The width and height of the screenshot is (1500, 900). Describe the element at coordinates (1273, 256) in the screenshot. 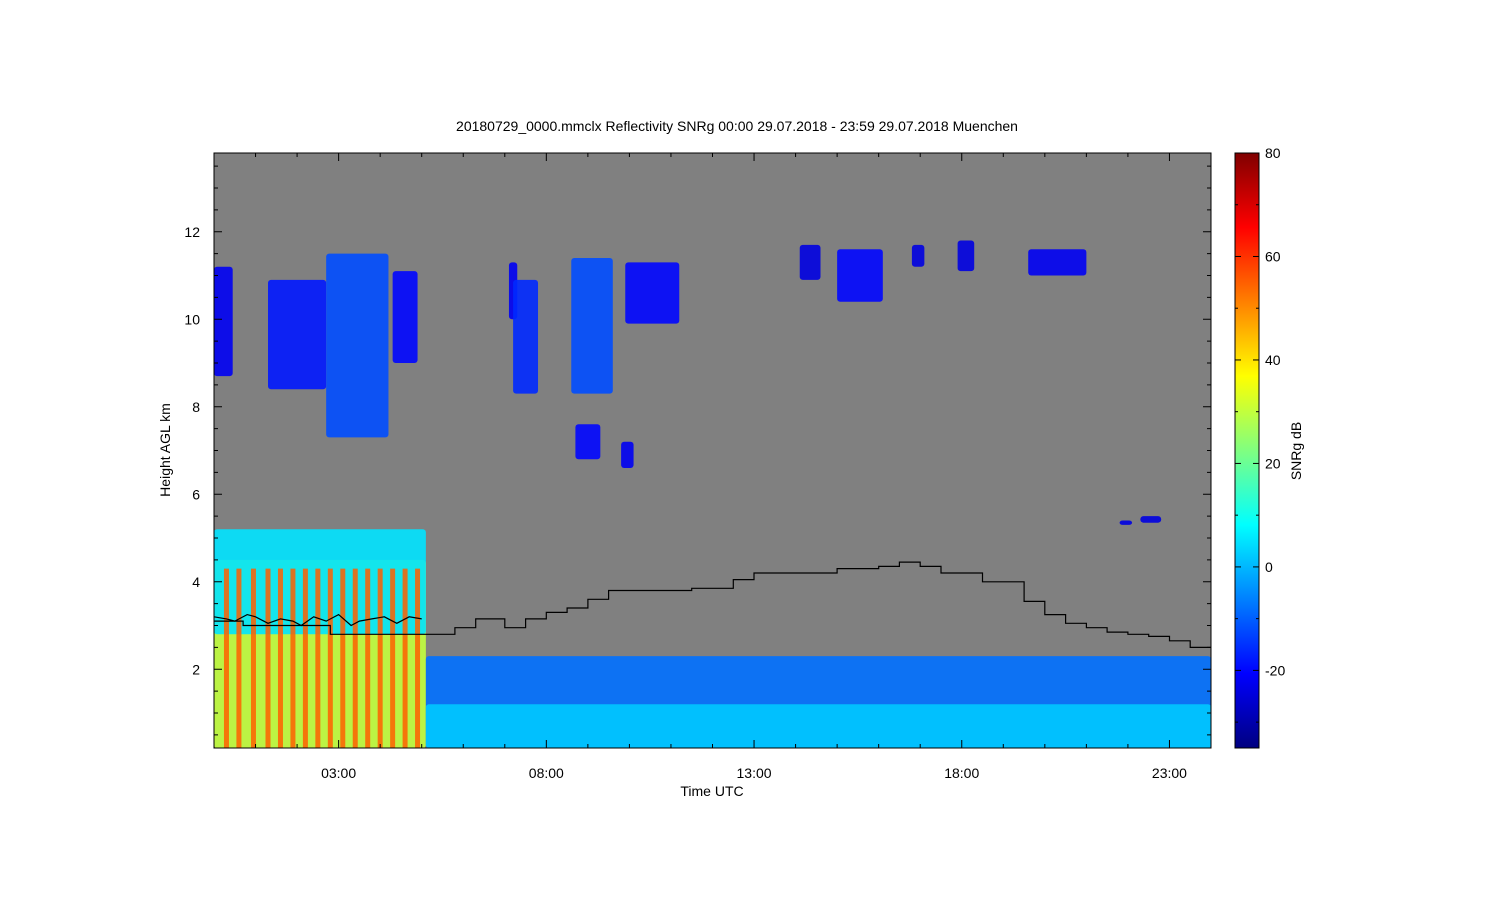

I see `colorbar-tick-label: 60` at that location.